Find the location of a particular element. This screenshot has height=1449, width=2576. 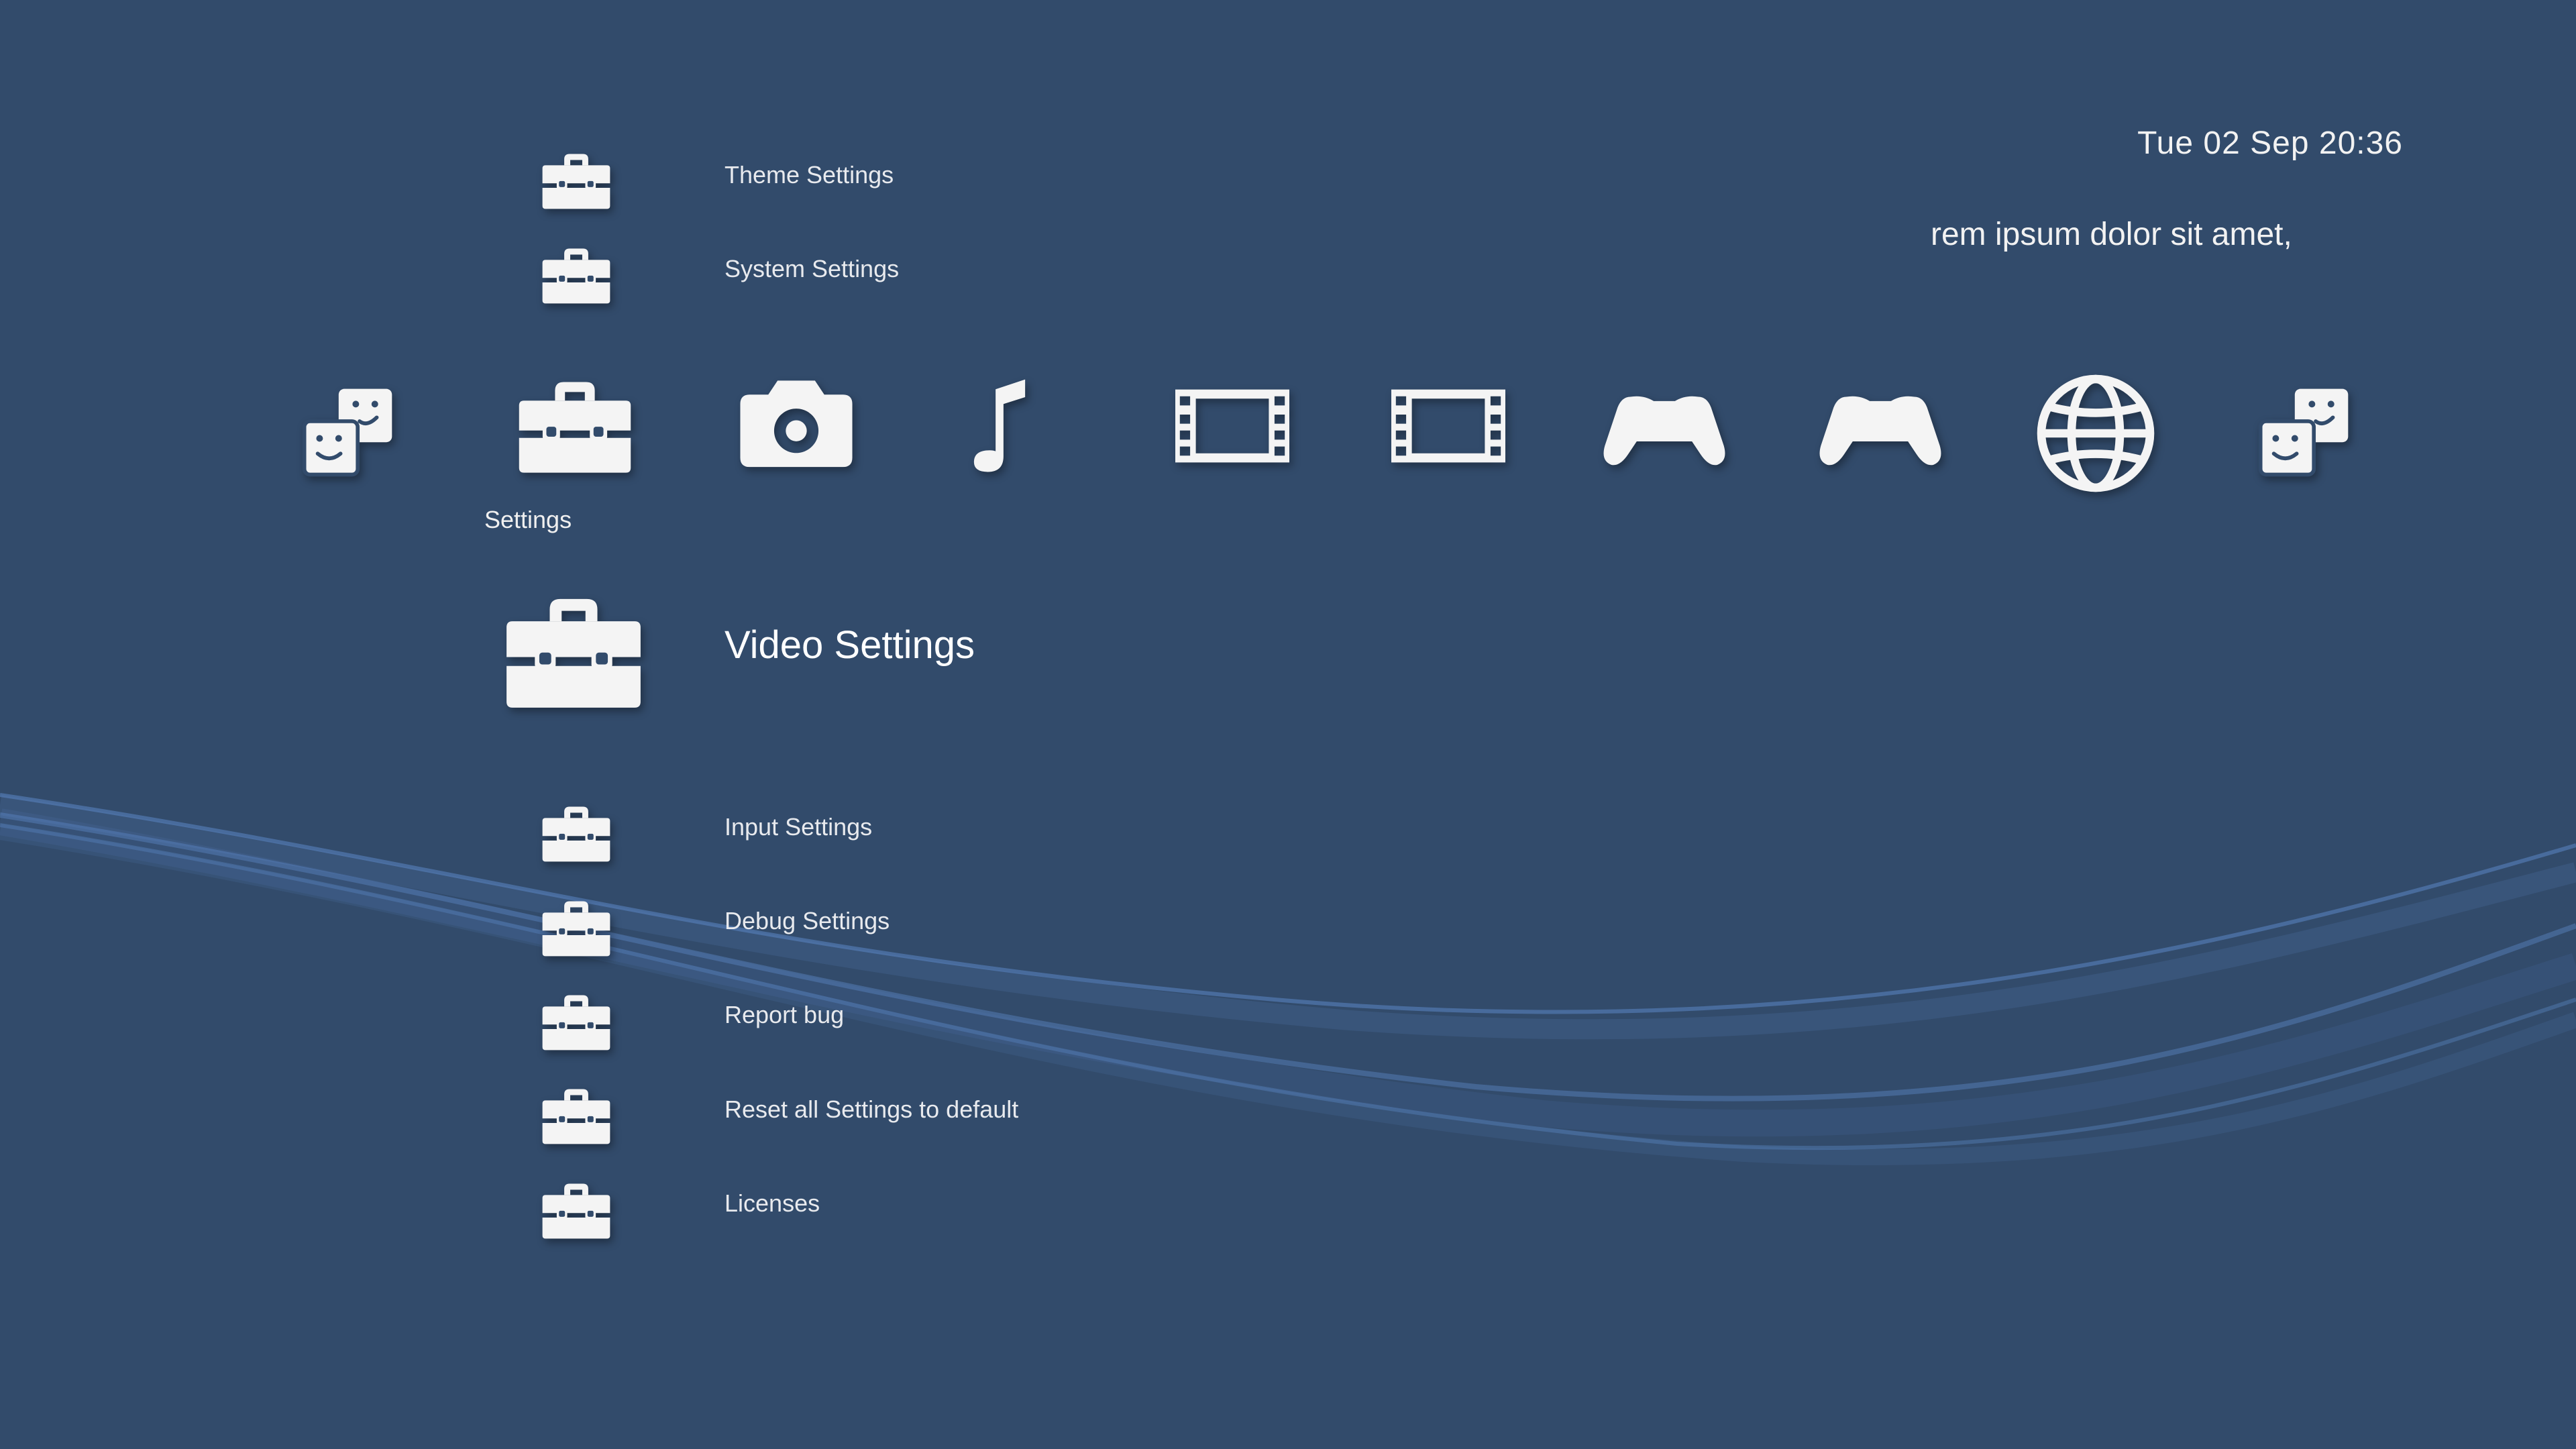

menu-item-debug-settings: Debug Settings is located at coordinates (807, 921).